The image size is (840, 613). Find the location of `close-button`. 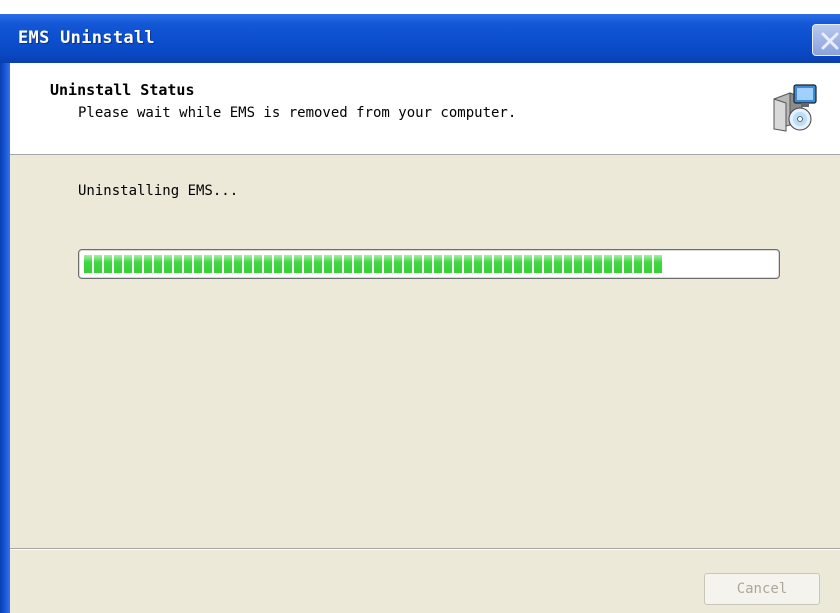

close-button is located at coordinates (826, 40).